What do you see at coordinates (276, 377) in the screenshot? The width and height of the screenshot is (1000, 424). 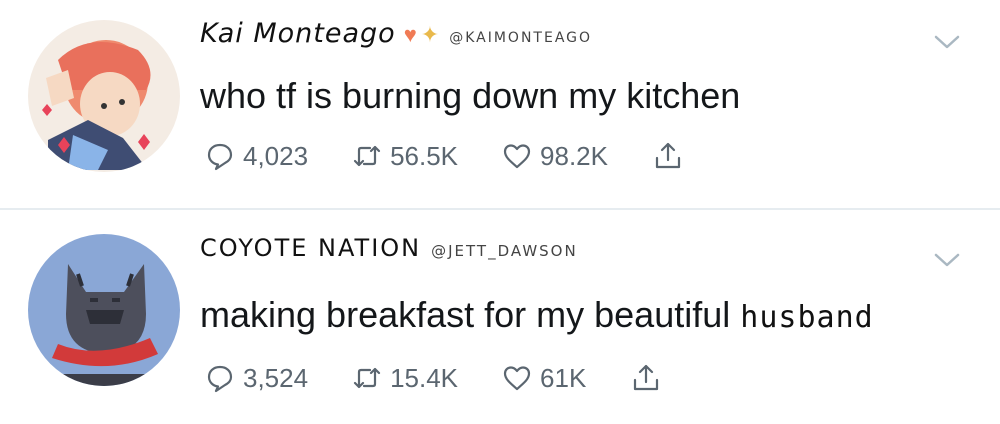 I see `reply-count: 3,524` at bounding box center [276, 377].